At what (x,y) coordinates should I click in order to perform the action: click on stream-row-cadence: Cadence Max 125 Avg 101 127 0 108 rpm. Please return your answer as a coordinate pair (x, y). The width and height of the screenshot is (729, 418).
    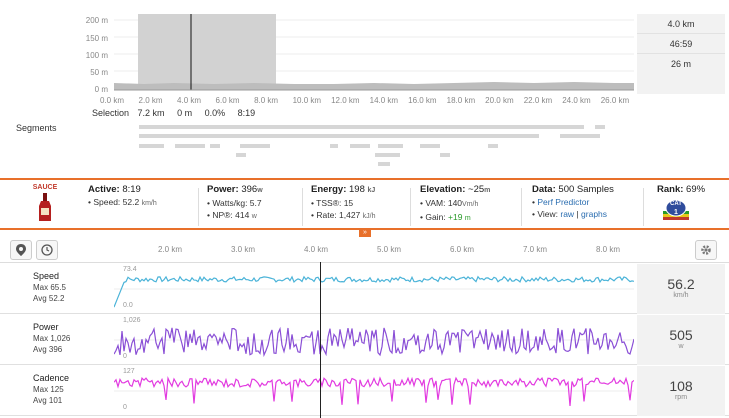
    Looking at the image, I should click on (364, 391).